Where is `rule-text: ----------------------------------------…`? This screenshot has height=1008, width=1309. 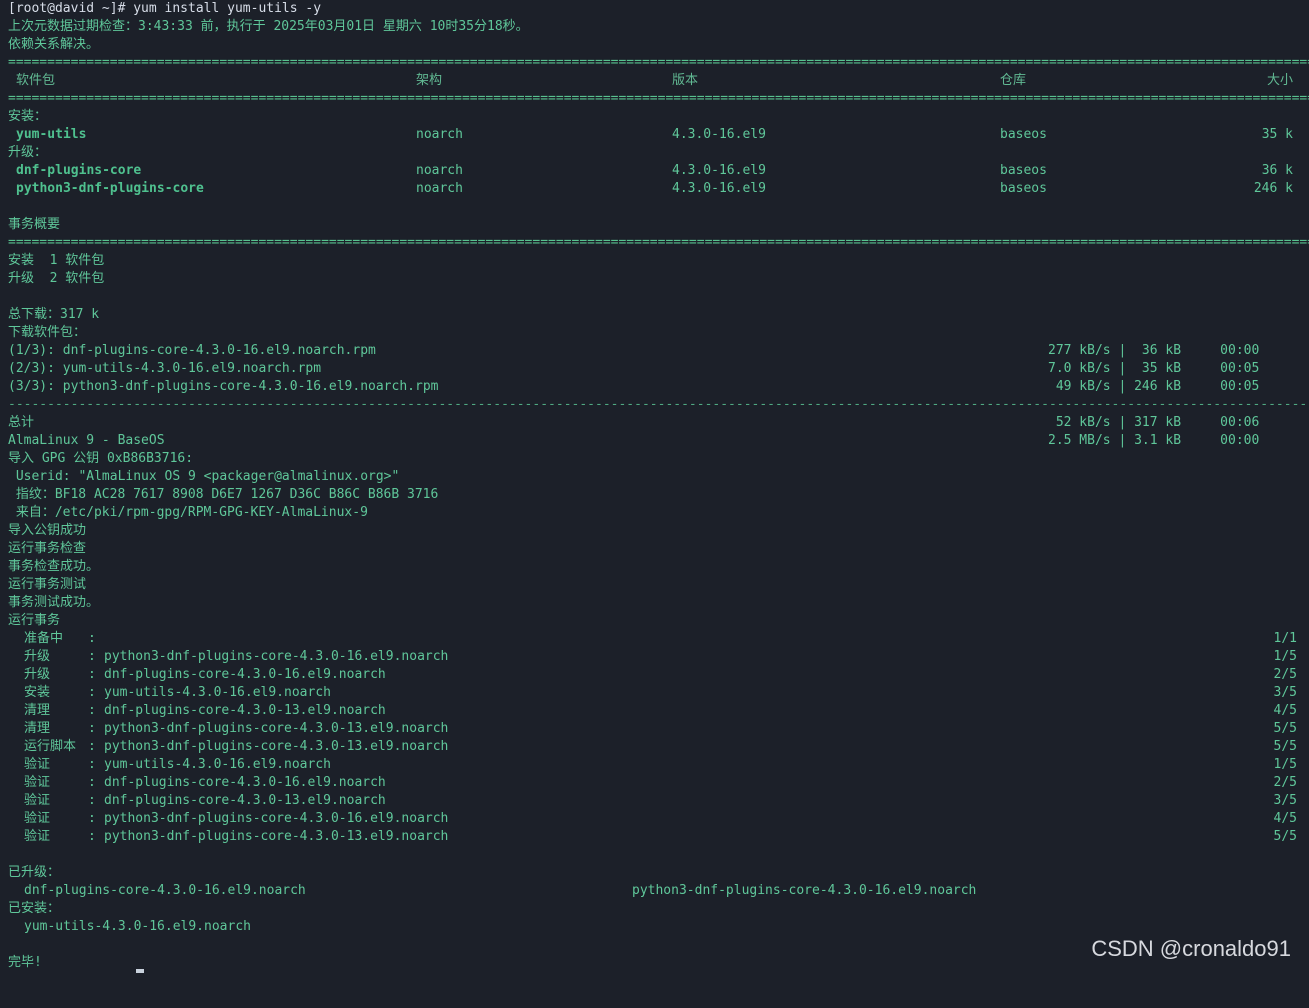 rule-text: ----------------------------------------… is located at coordinates (658, 404).